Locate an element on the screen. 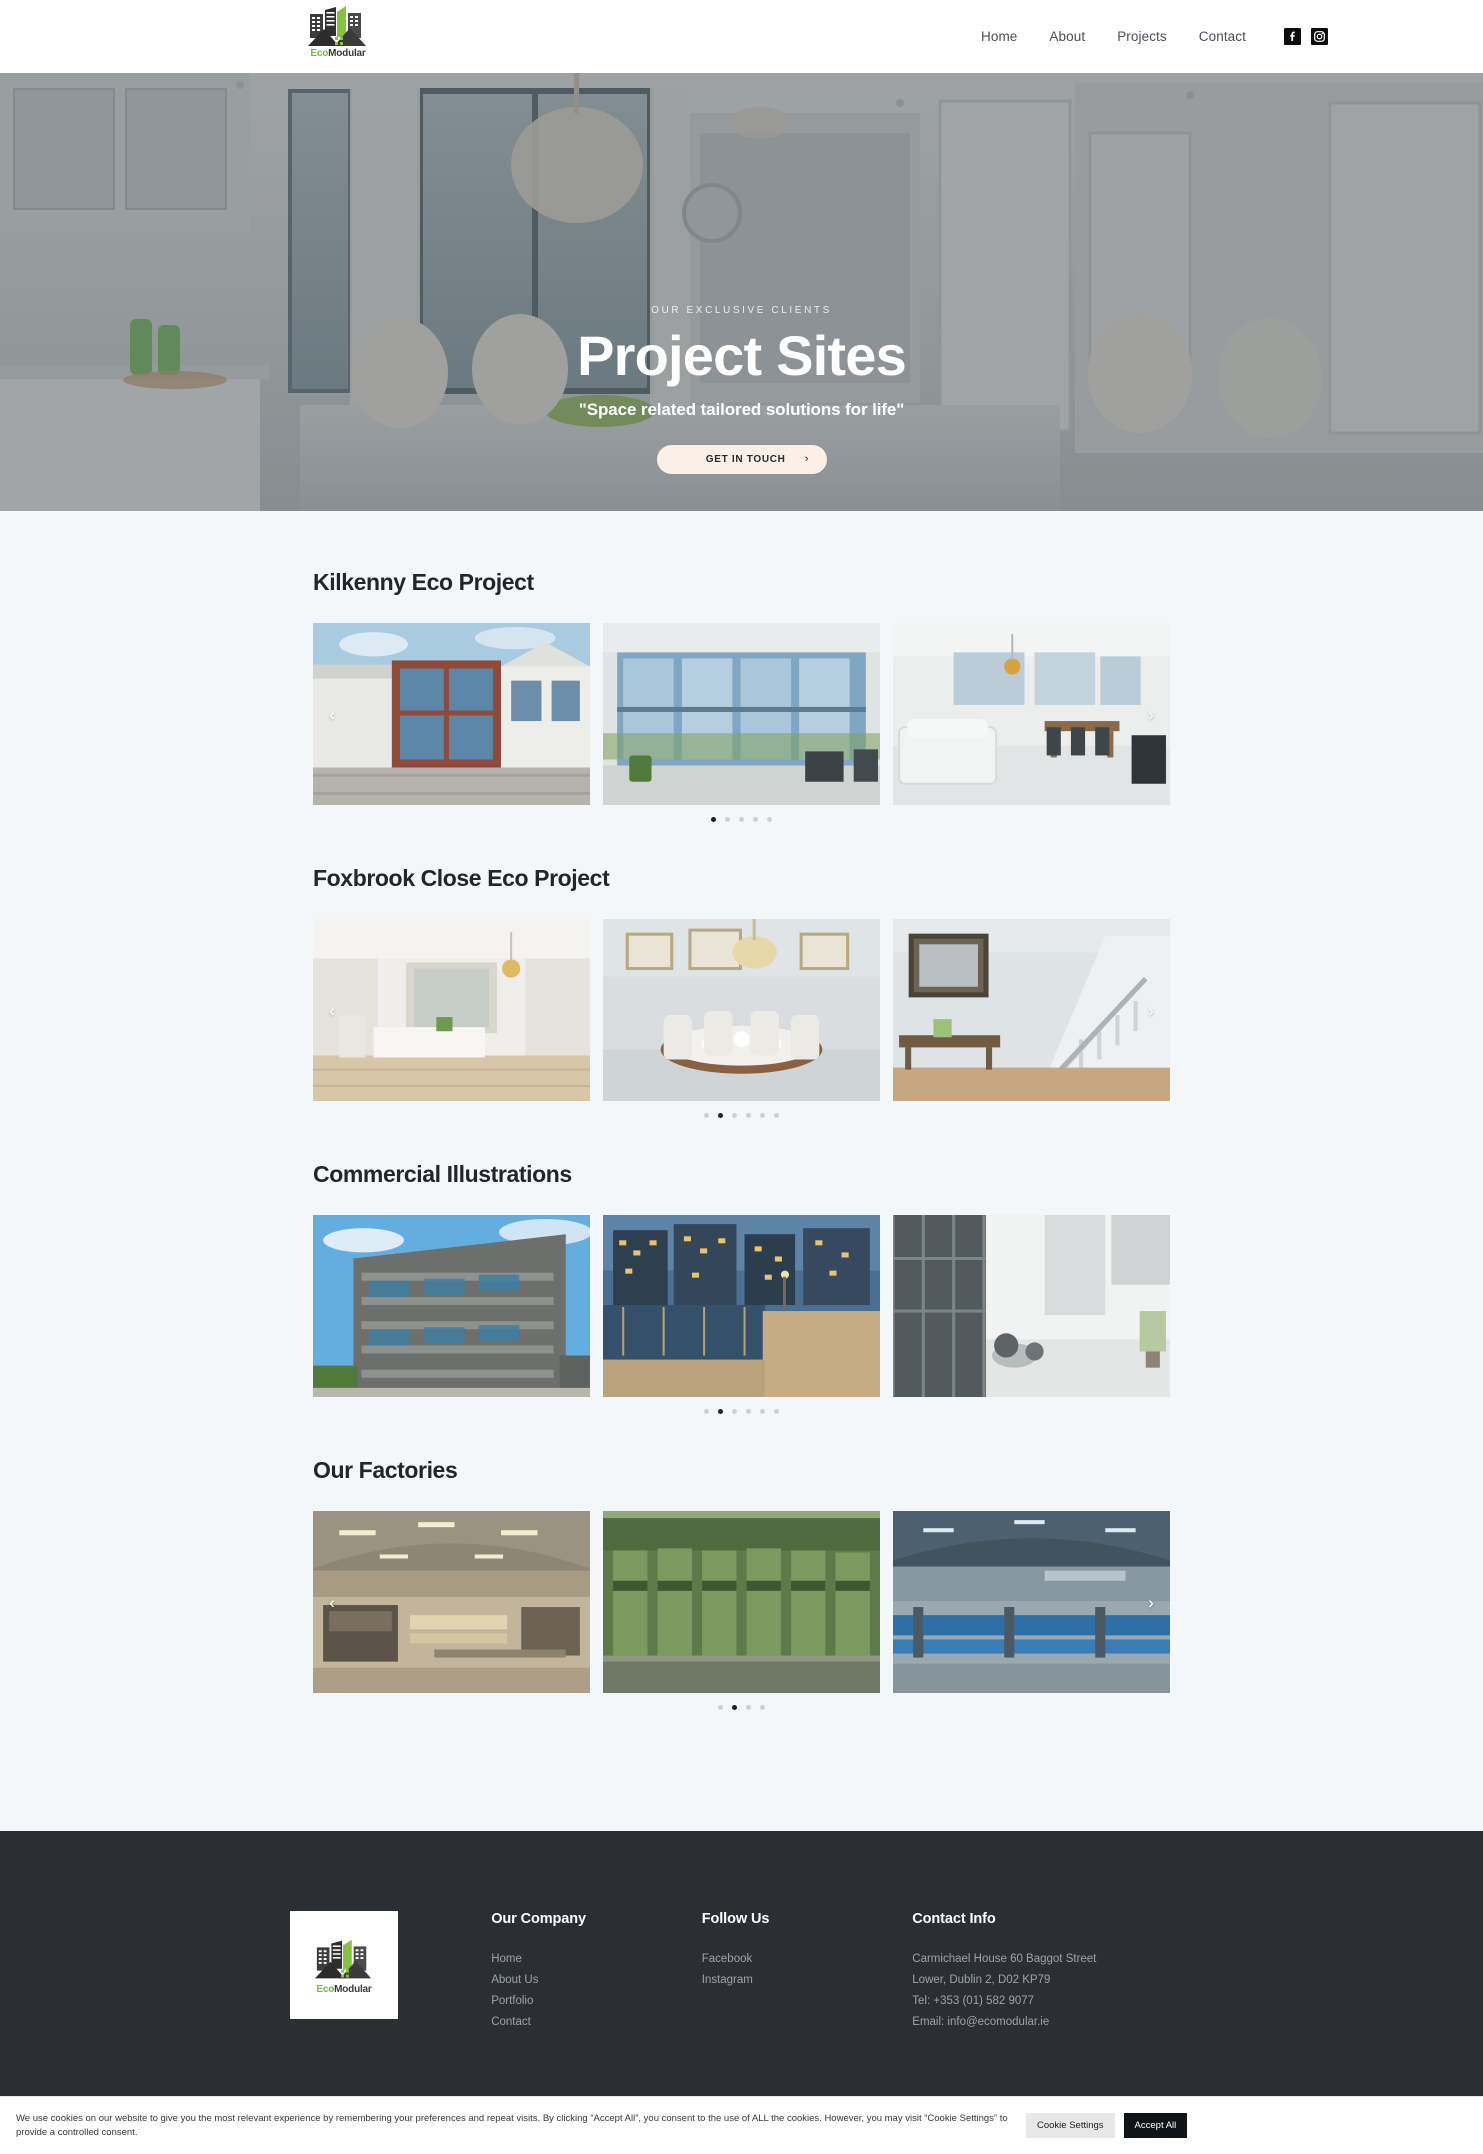  footer-heading-contact: Contact Info is located at coordinates (954, 1919).